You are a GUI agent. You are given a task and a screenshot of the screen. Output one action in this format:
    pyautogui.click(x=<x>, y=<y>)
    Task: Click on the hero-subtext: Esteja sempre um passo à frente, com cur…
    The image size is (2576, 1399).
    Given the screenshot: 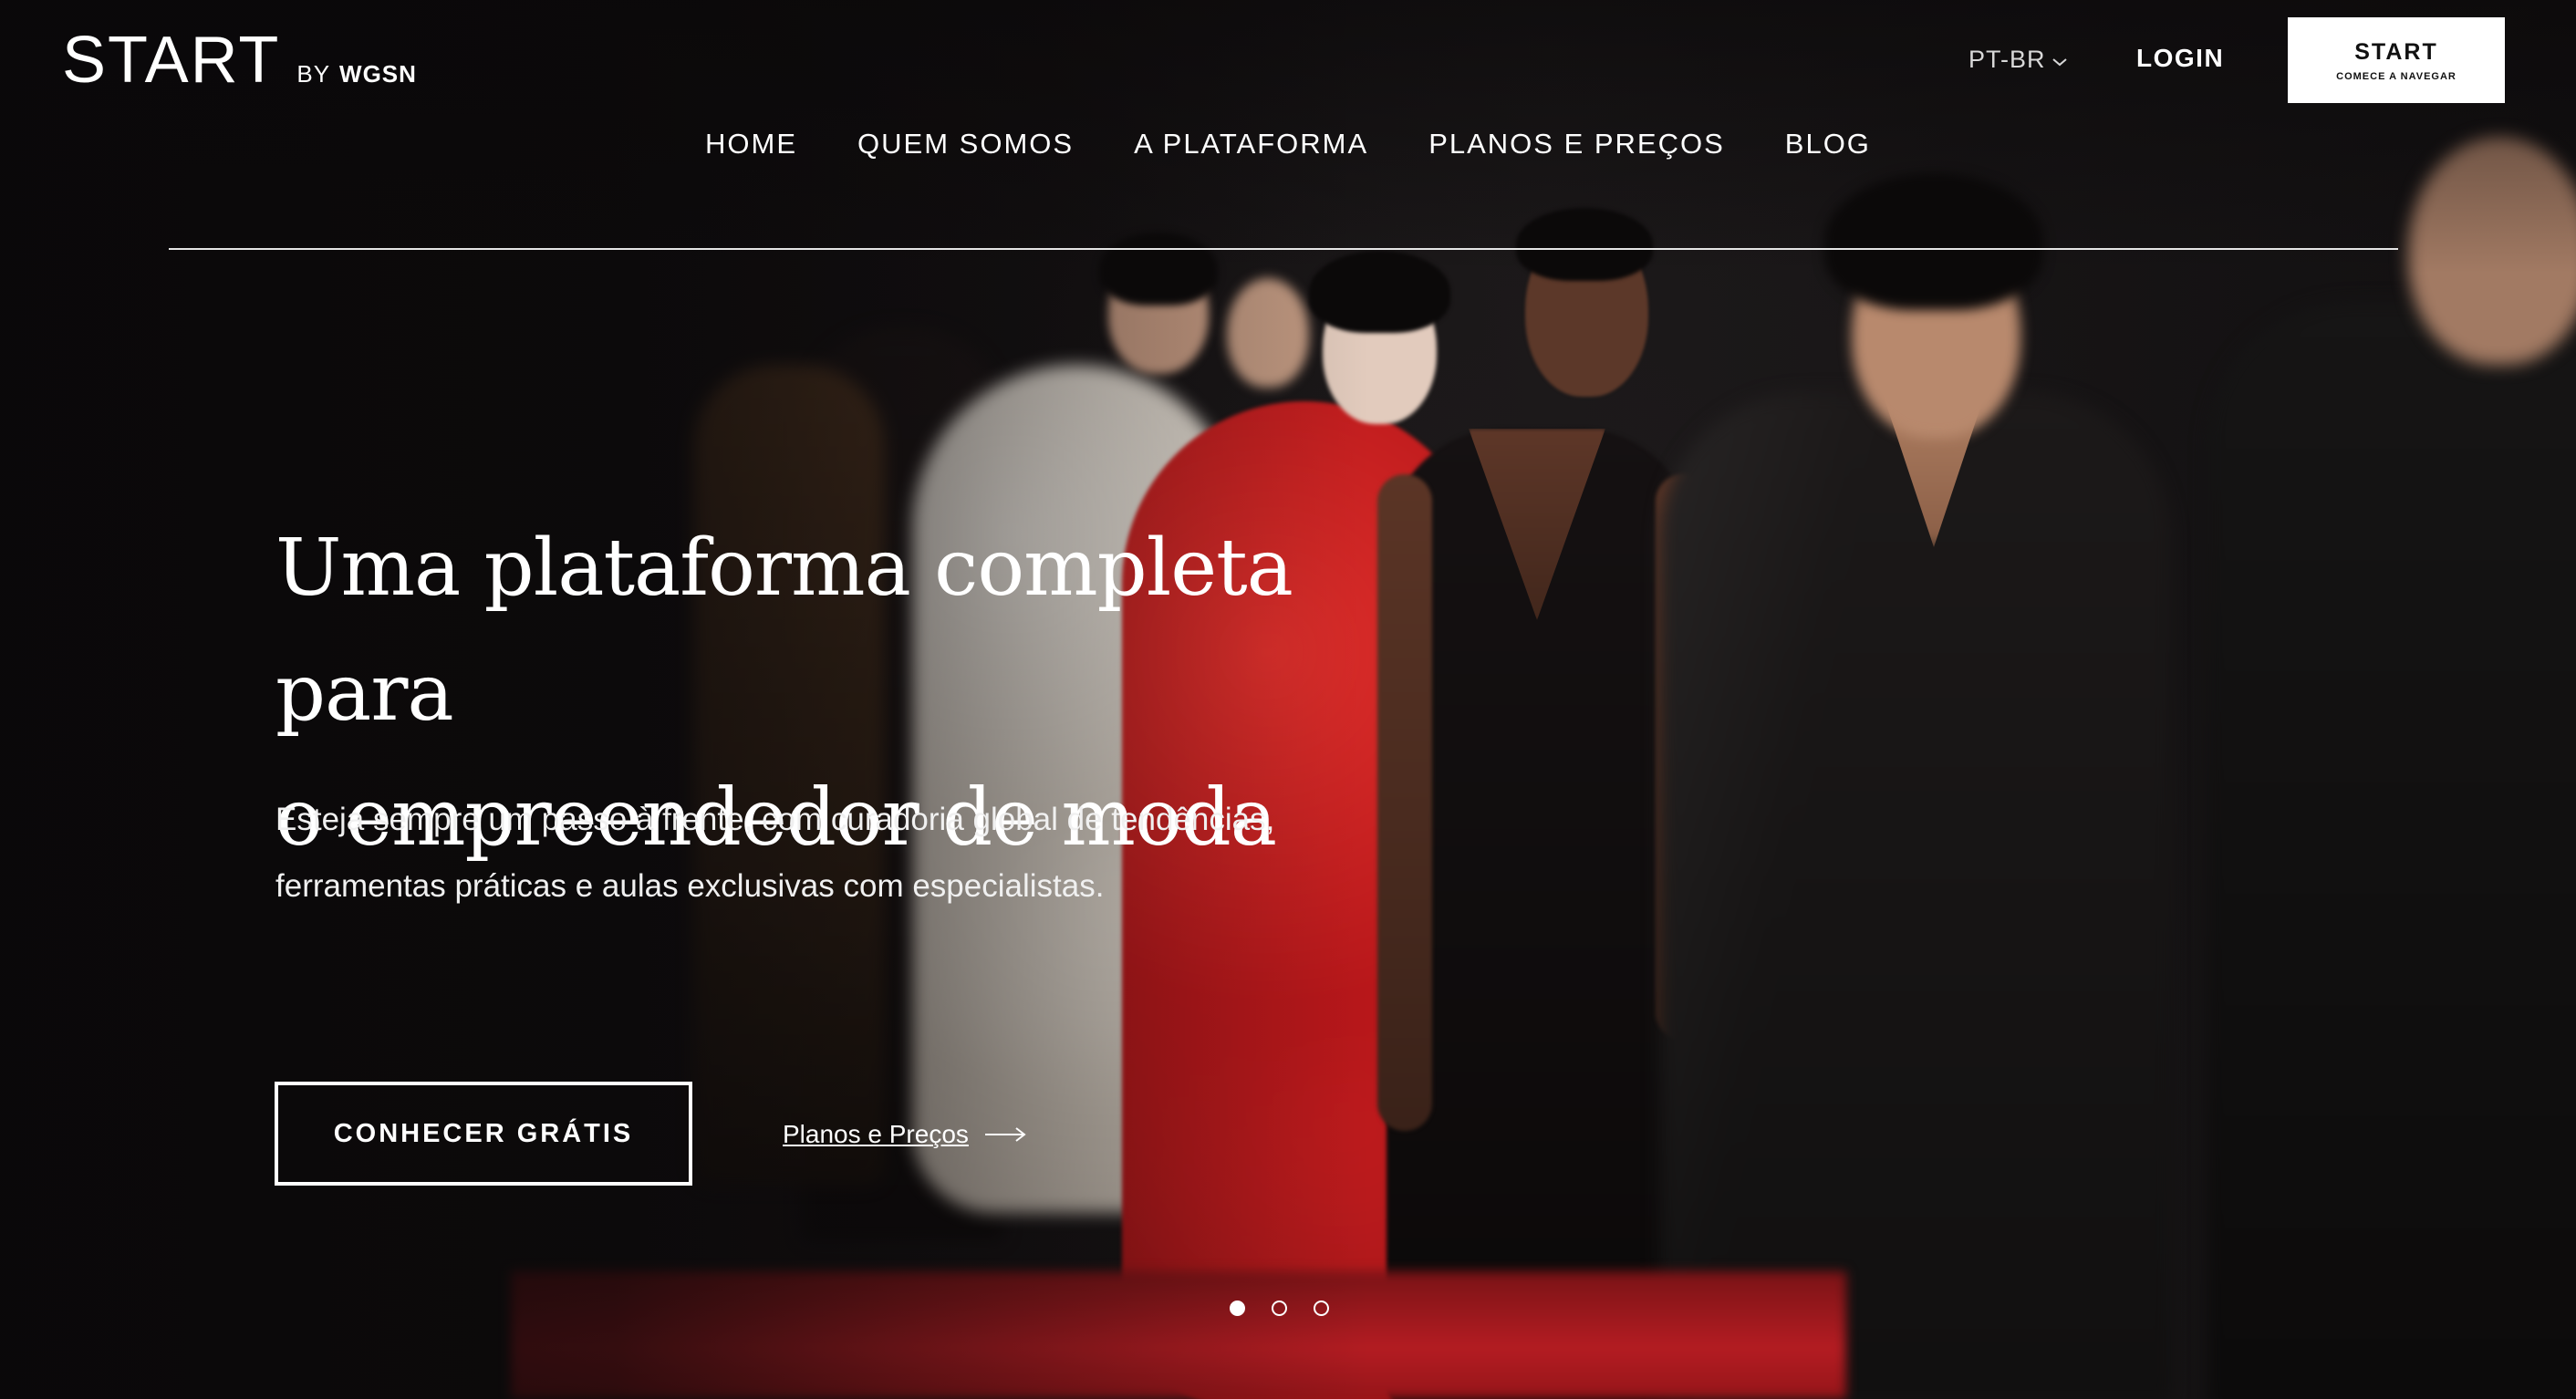 What is the action you would take?
    pyautogui.click(x=845, y=852)
    